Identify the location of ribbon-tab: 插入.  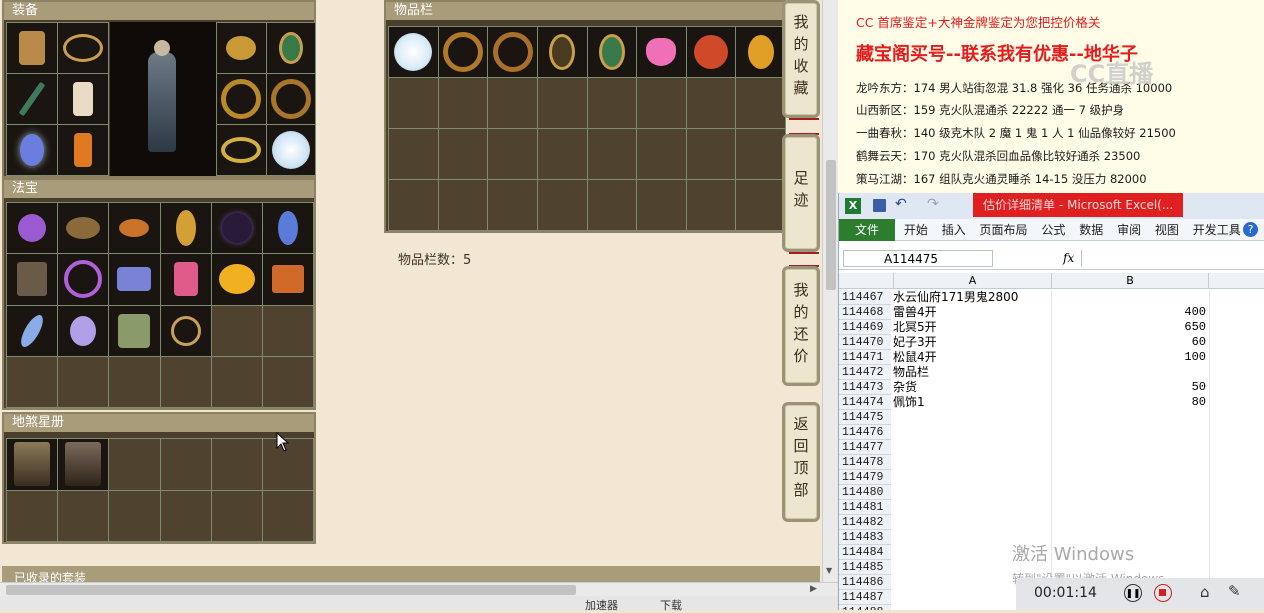
(954, 230).